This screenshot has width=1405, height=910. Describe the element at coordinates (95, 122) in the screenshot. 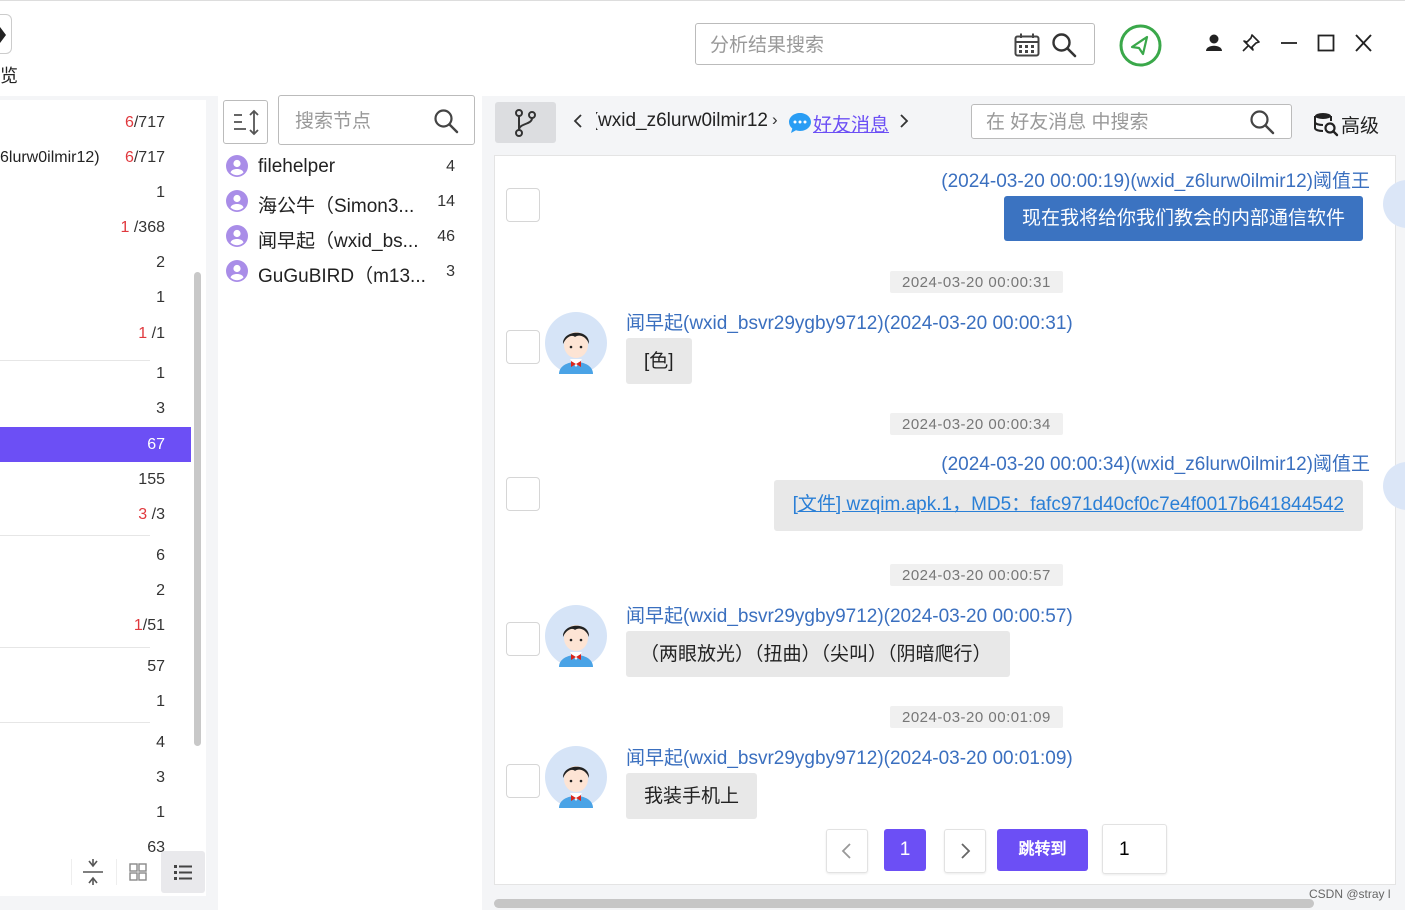

I see `tree-item: 6/717` at that location.